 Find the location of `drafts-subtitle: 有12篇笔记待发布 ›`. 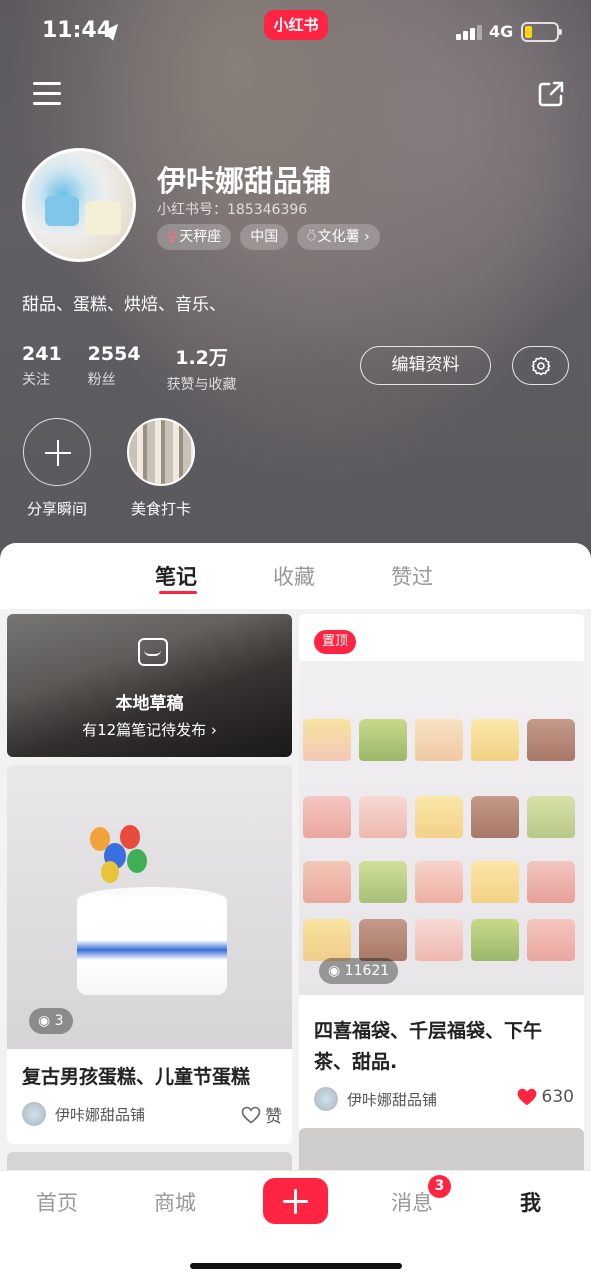

drafts-subtitle: 有12篇笔记待发布 › is located at coordinates (149, 730).